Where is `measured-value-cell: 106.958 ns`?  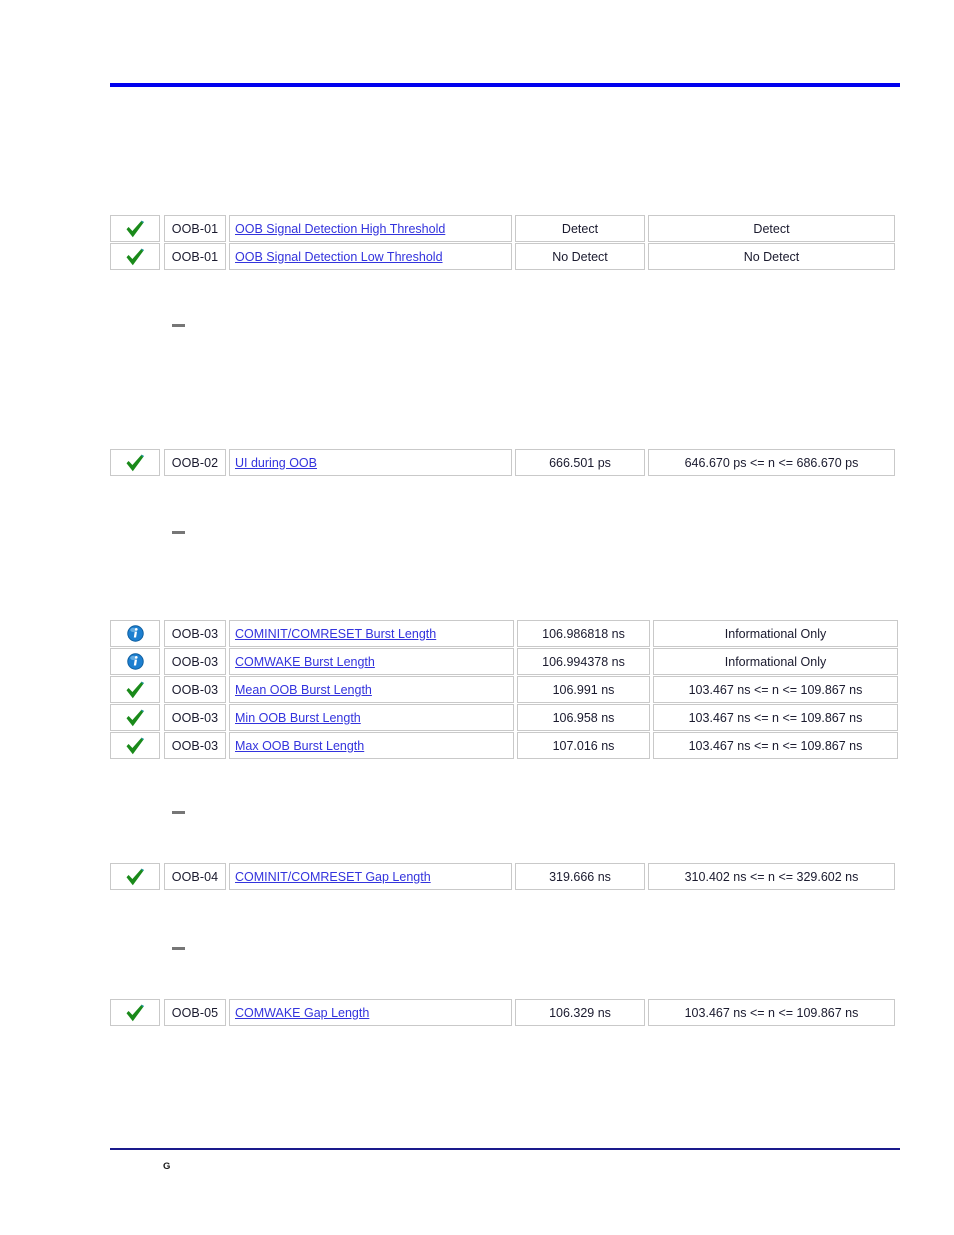 measured-value-cell: 106.958 ns is located at coordinates (583, 717).